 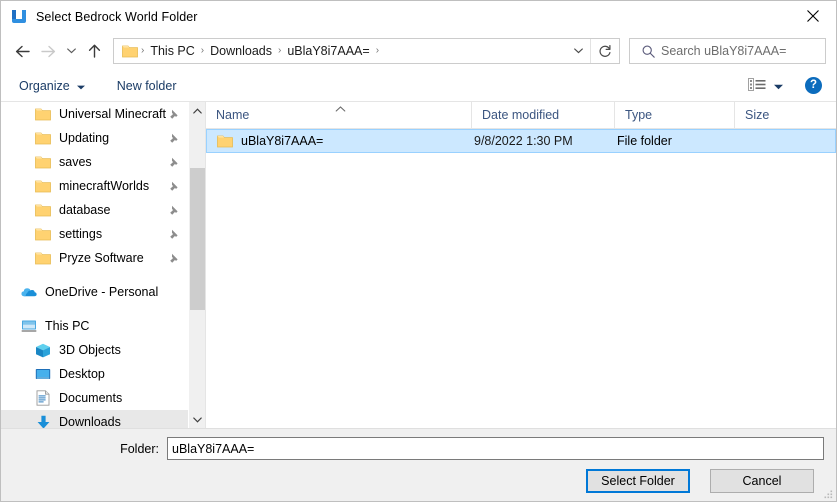 I want to click on up-arrow-icon, so click(x=94, y=51).